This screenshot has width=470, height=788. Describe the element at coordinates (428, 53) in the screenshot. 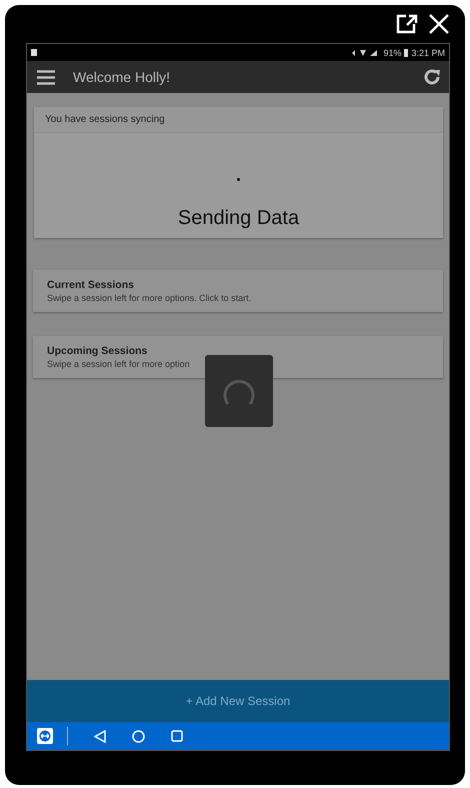

I see `clock-time: 3:21 PM` at that location.